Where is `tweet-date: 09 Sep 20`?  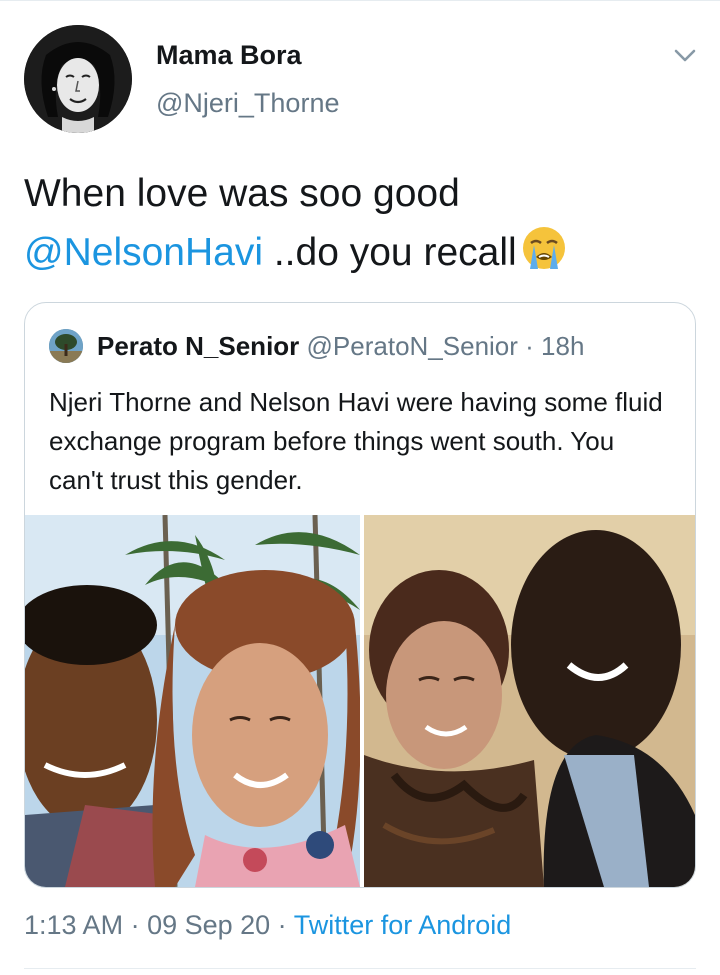 tweet-date: 09 Sep 20 is located at coordinates (208, 925).